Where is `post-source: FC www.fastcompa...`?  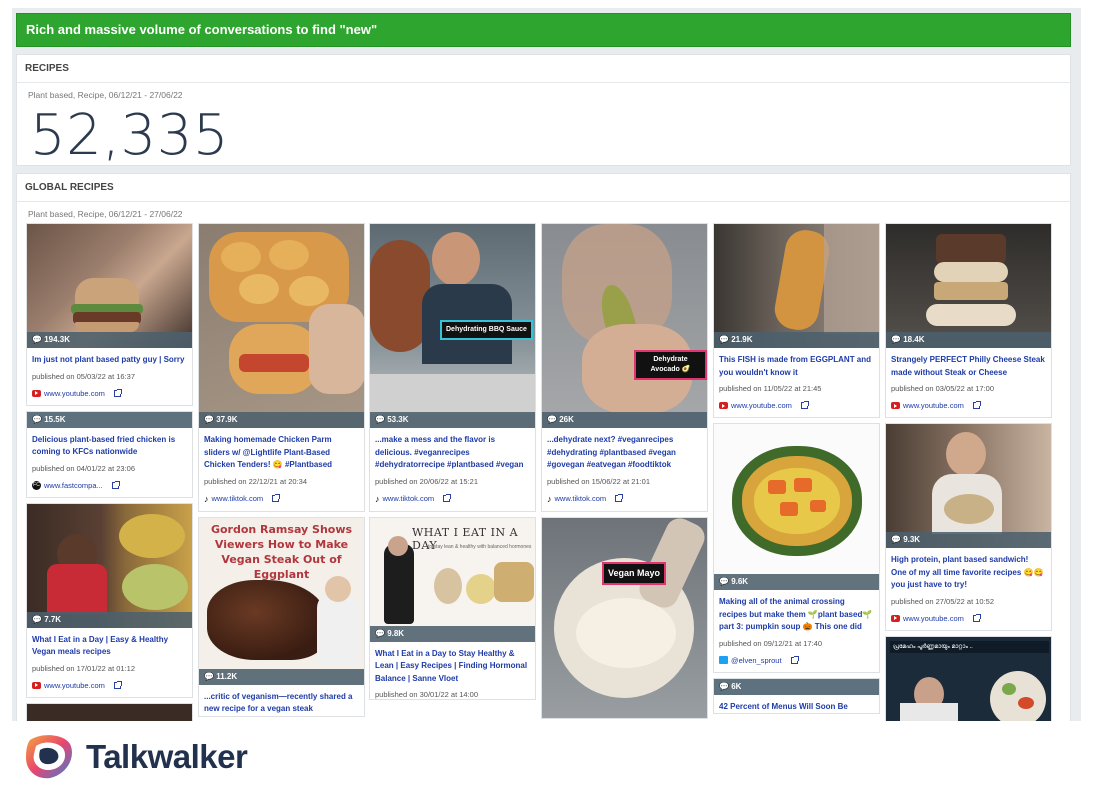 post-source: FC www.fastcompa... is located at coordinates (109, 485).